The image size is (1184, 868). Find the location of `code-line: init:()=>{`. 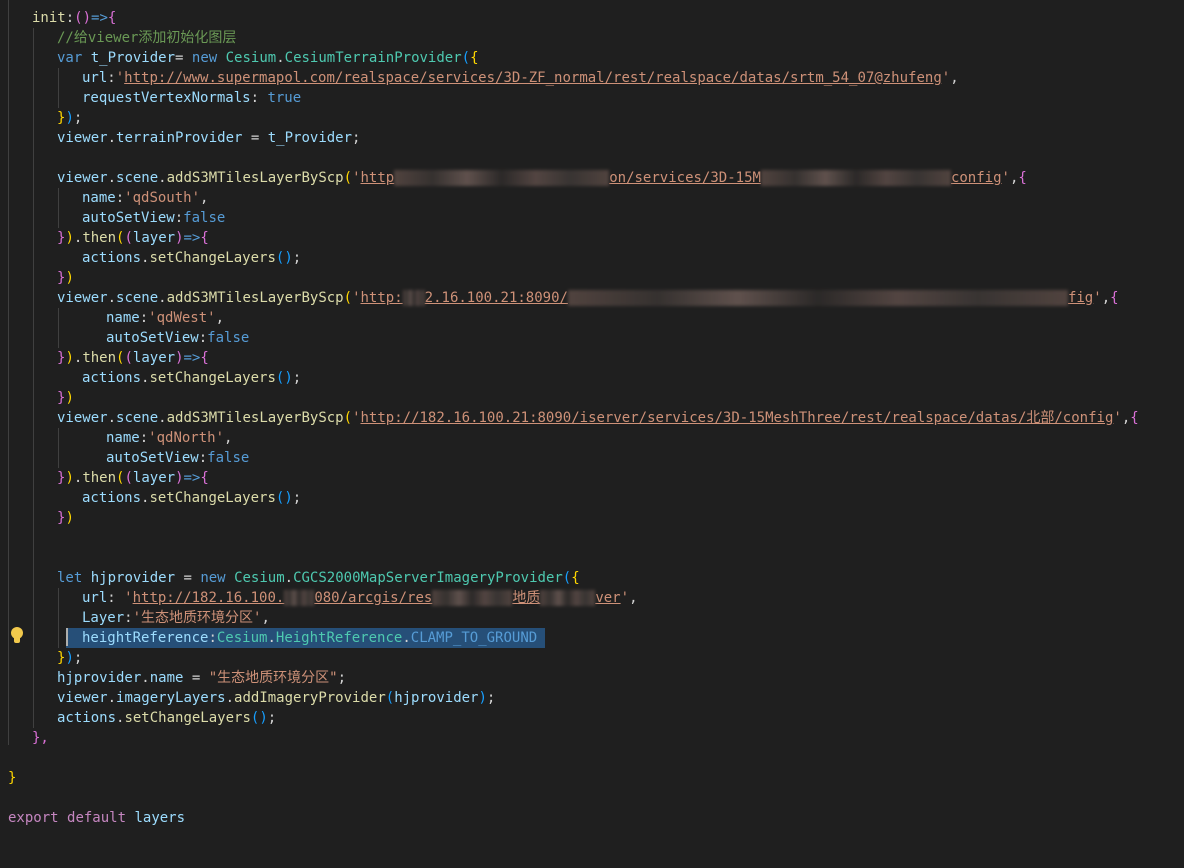

code-line: init:()=>{ is located at coordinates (58, 18).